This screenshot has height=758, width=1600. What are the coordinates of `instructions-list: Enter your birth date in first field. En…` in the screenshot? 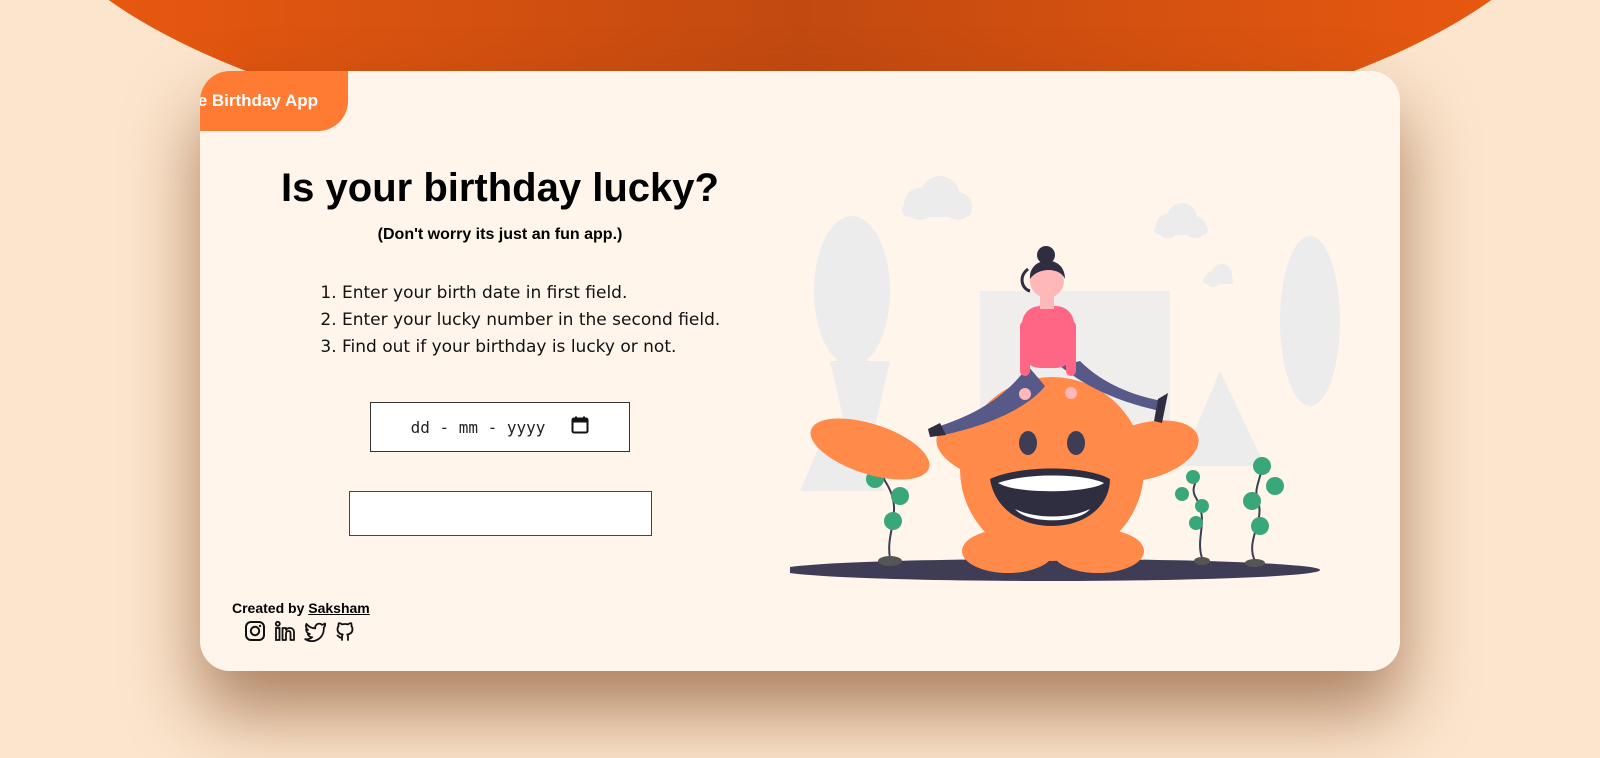 It's located at (519, 320).